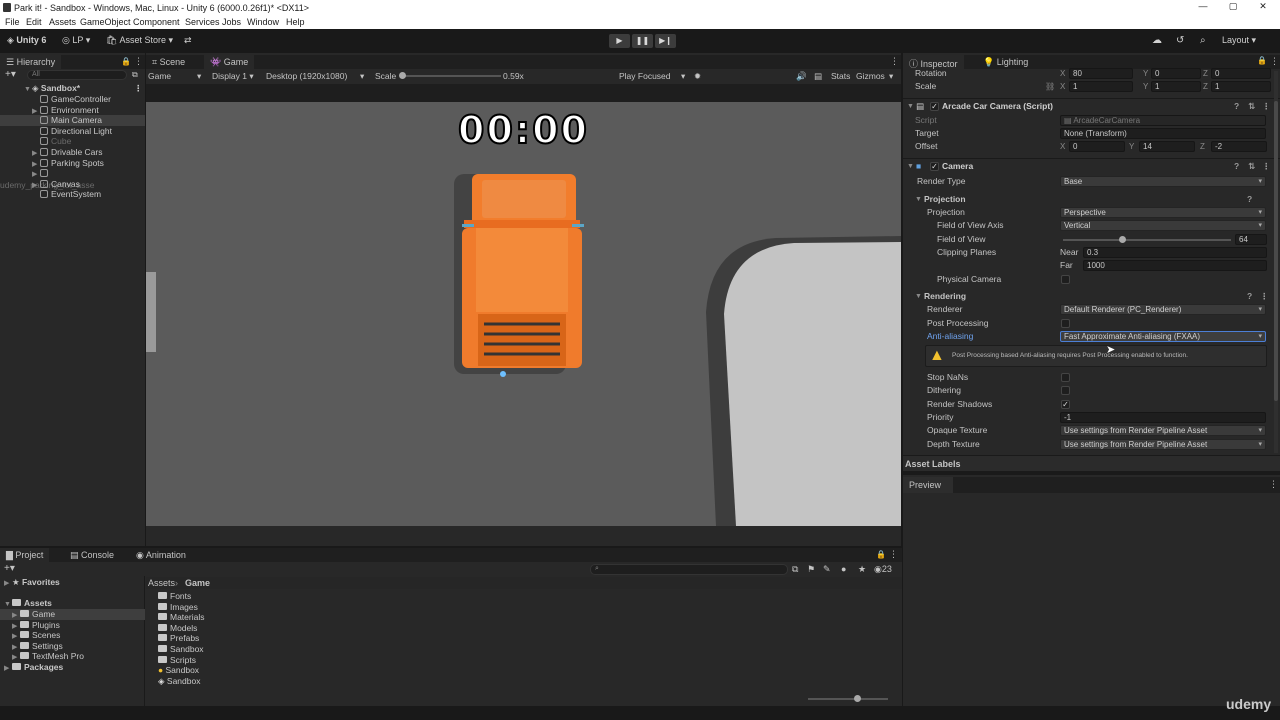  I want to click on hierarchy-item: GameController, so click(72, 99).